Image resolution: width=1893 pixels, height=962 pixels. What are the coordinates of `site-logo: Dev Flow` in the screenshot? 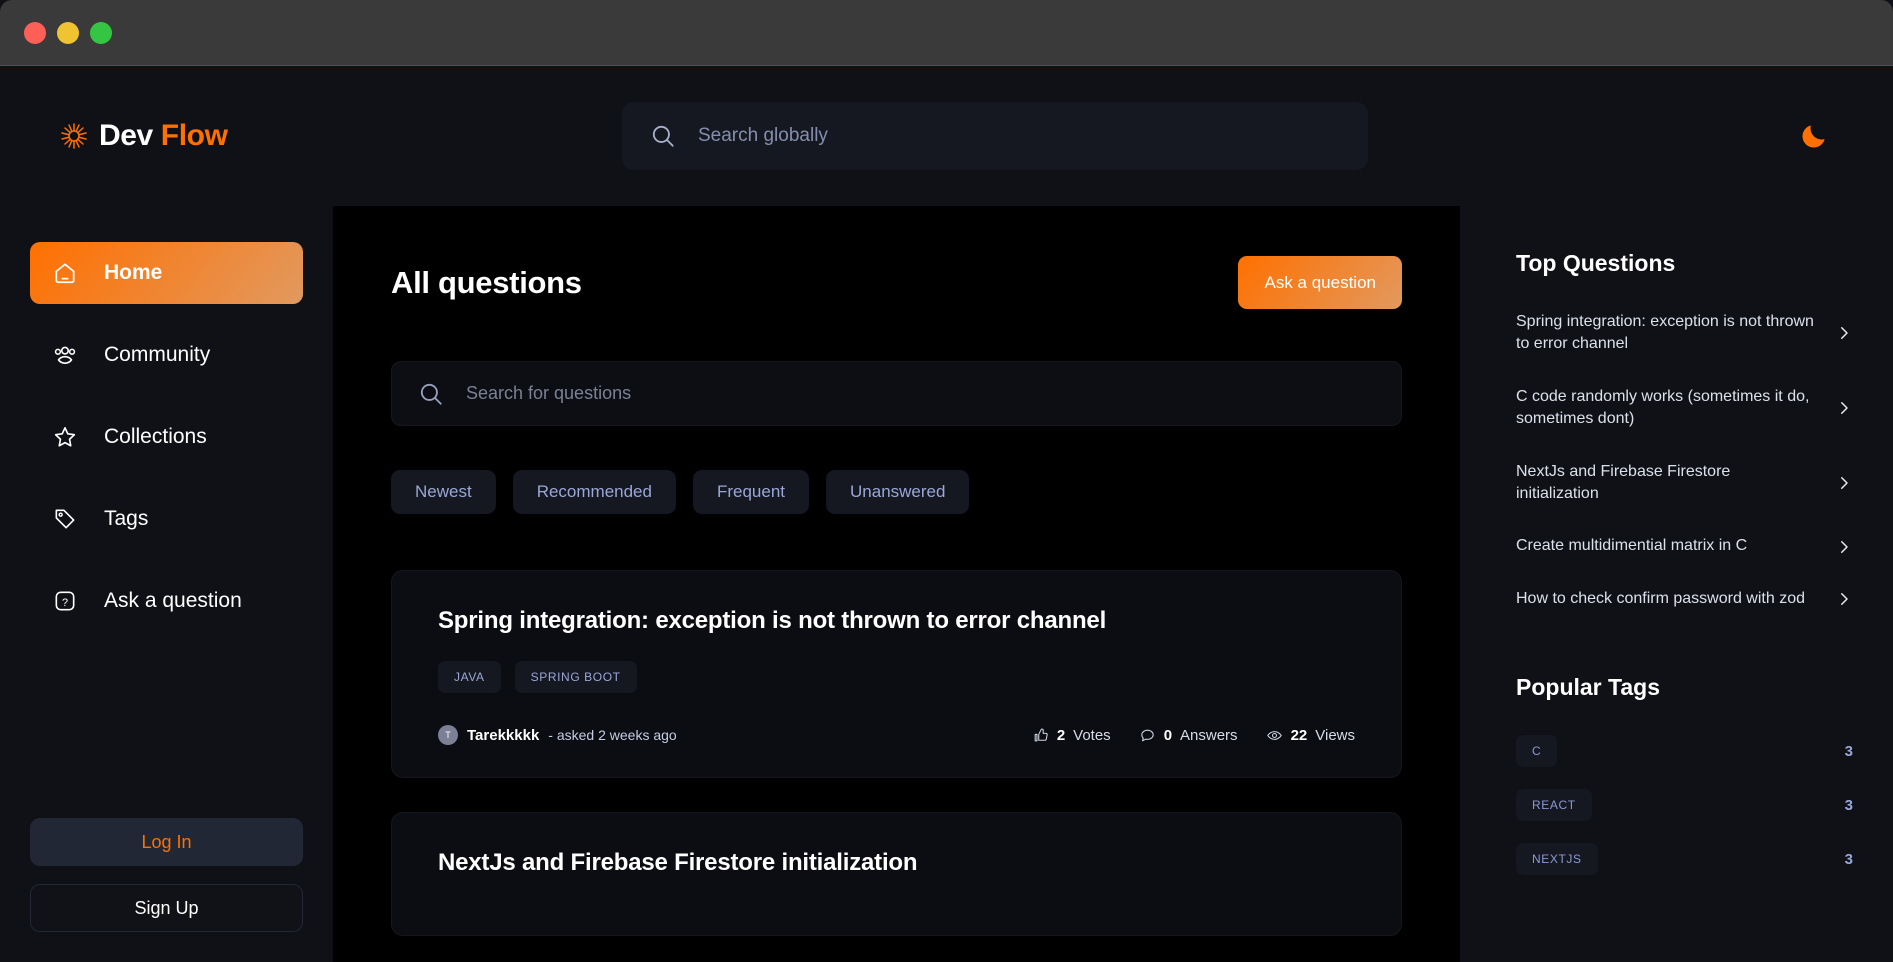 It's located at (144, 136).